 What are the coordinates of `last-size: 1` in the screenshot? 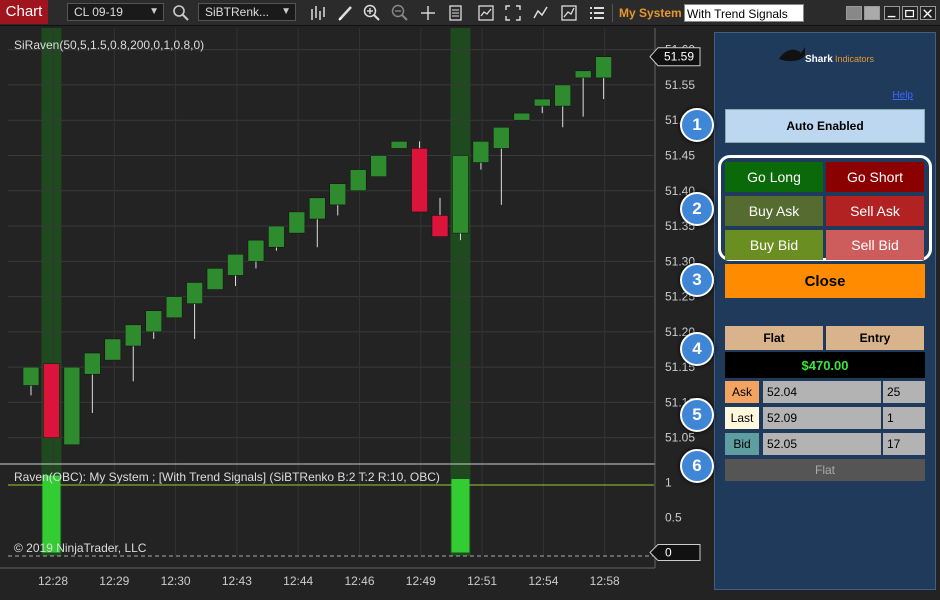 It's located at (904, 418).